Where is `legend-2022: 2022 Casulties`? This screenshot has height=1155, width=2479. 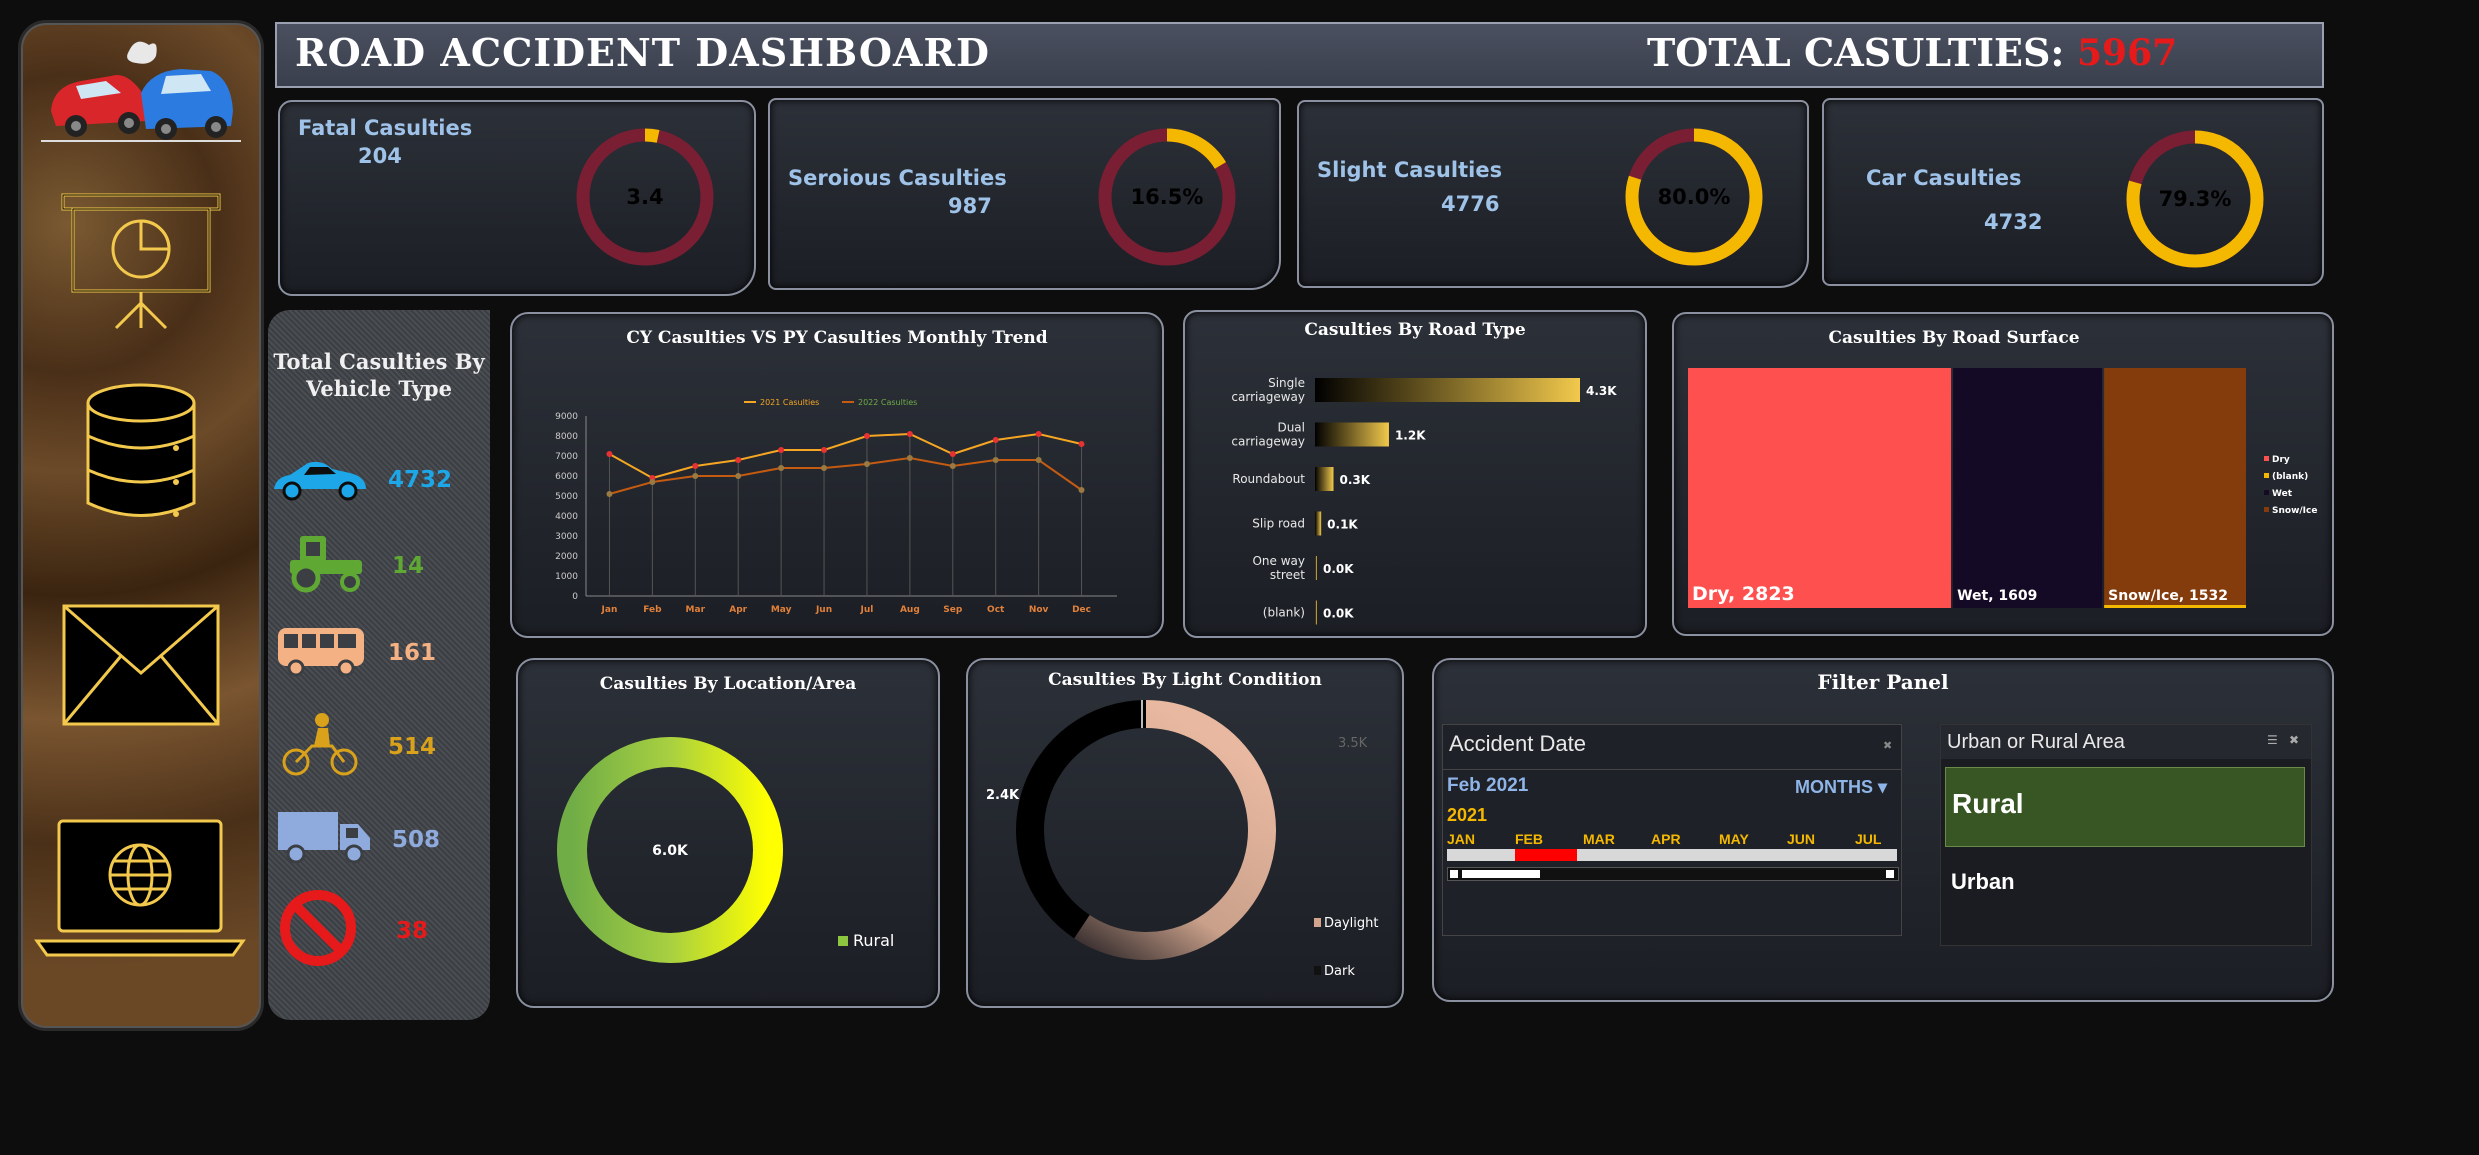 legend-2022: 2022 Casulties is located at coordinates (887, 402).